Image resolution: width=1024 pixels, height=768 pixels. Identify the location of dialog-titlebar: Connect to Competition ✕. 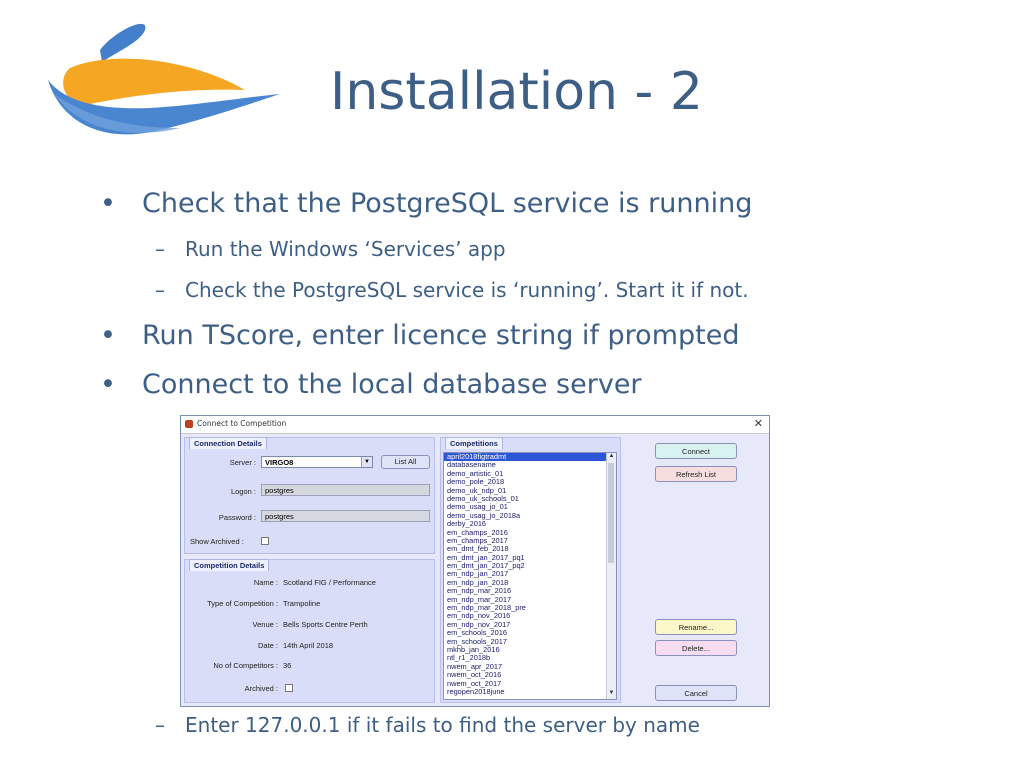
(475, 425).